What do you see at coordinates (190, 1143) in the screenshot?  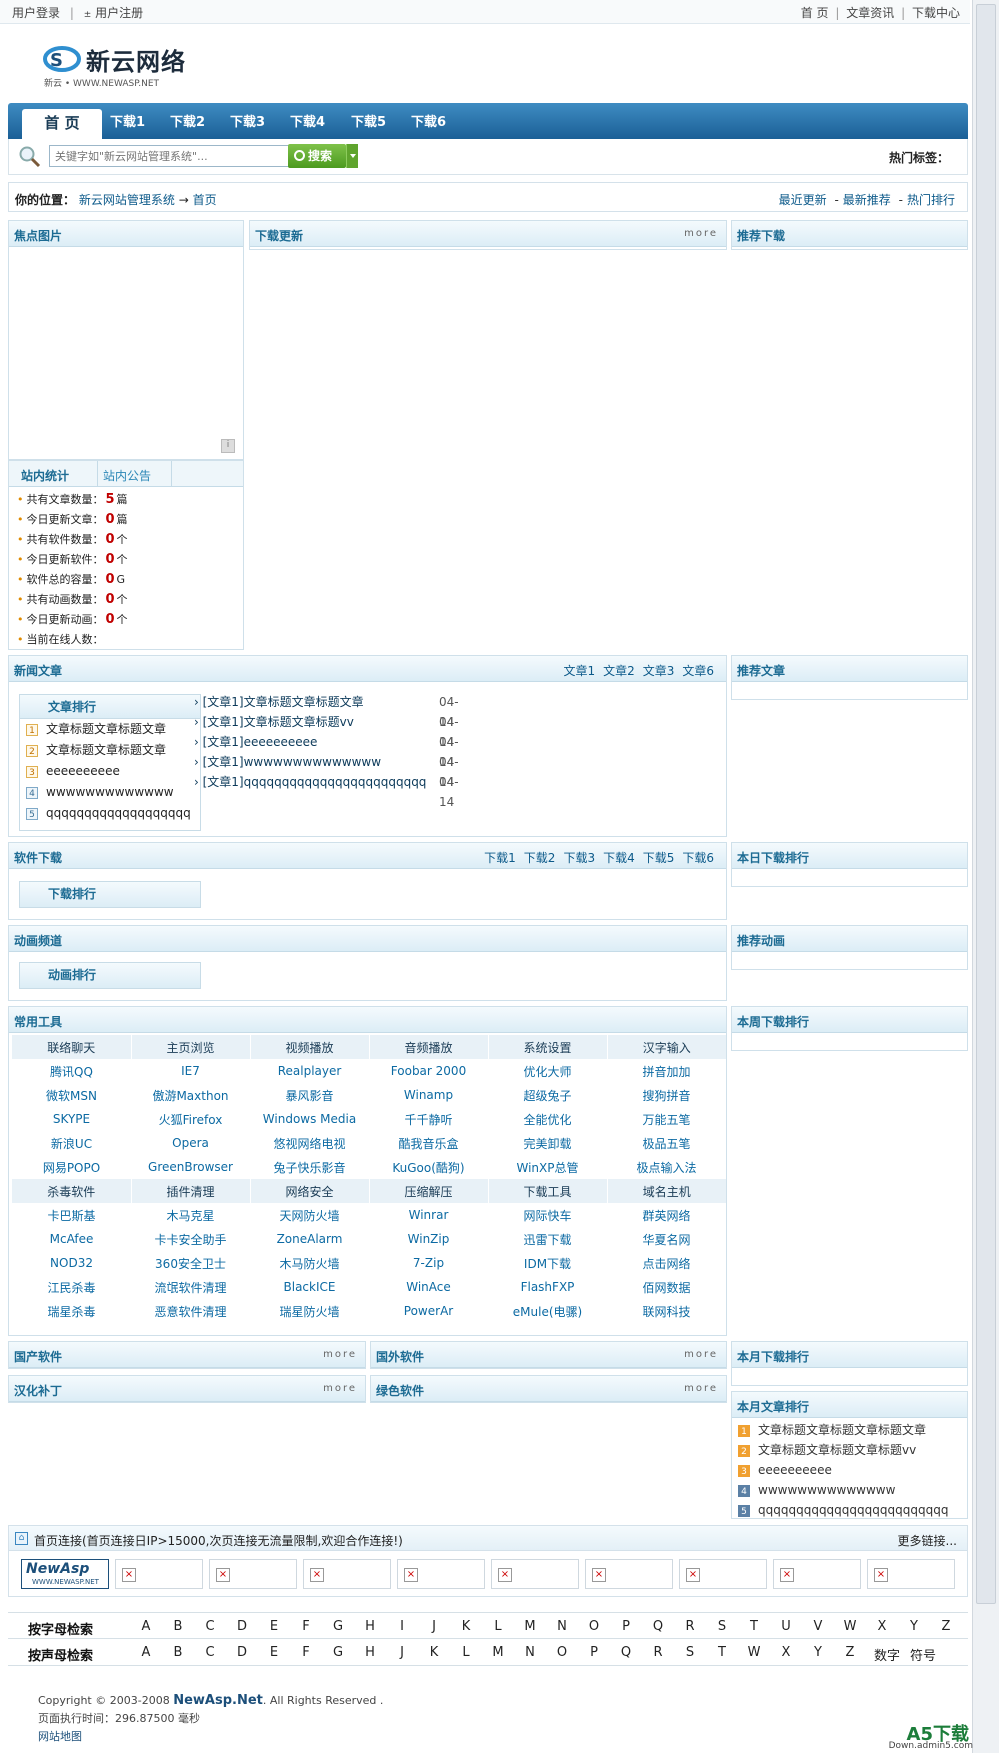 I see `tool-link: Opera` at bounding box center [190, 1143].